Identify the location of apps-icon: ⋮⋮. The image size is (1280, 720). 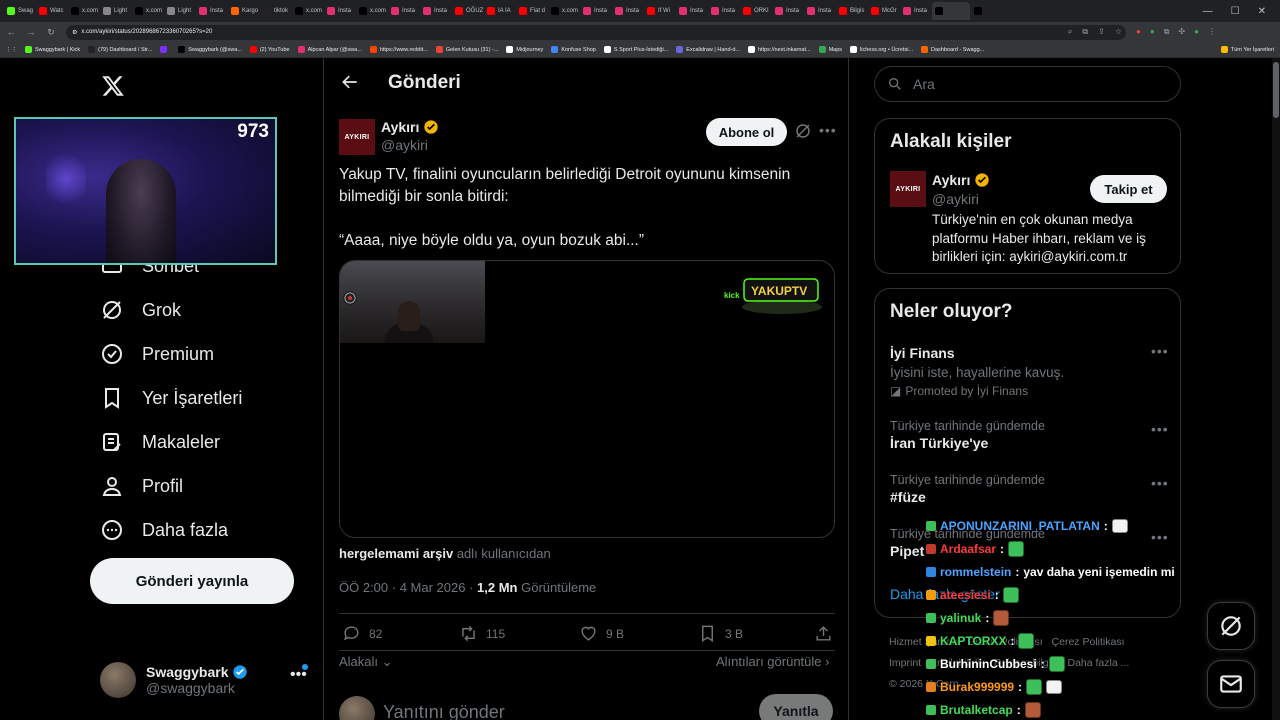
(11, 50).